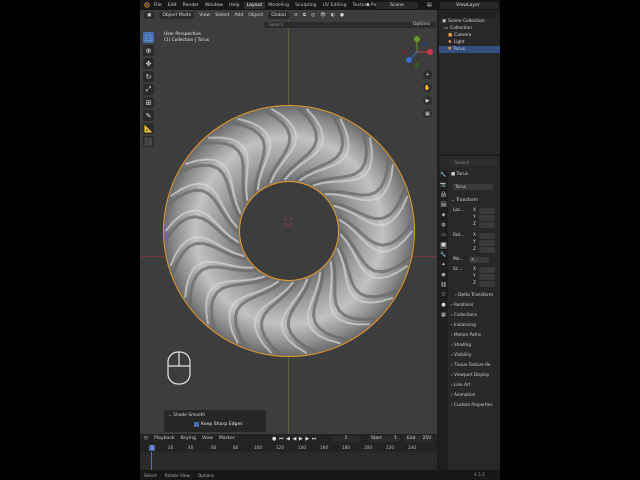  I want to click on start-frame-field: Start 1, so click(384, 439).